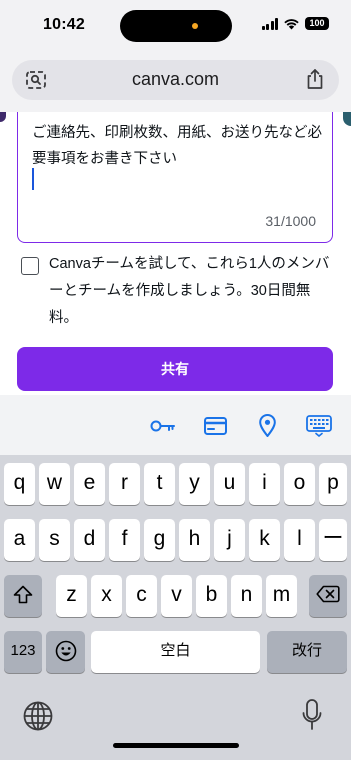 The image size is (351, 760). Describe the element at coordinates (299, 540) in the screenshot. I see `key-l: l` at that location.